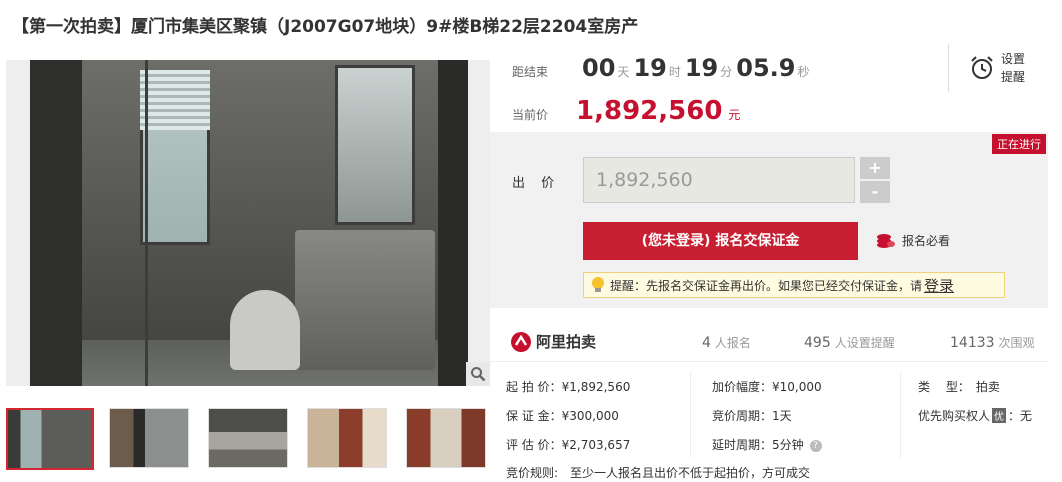 This screenshot has width=1062, height=482. What do you see at coordinates (815, 445) in the screenshot?
I see `help-icon: ?` at bounding box center [815, 445].